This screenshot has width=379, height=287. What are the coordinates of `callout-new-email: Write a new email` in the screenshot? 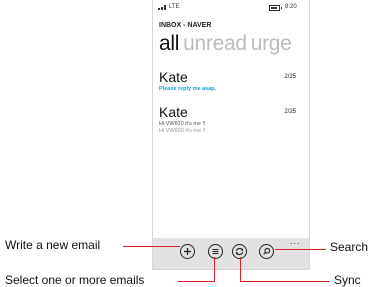 It's located at (53, 245).